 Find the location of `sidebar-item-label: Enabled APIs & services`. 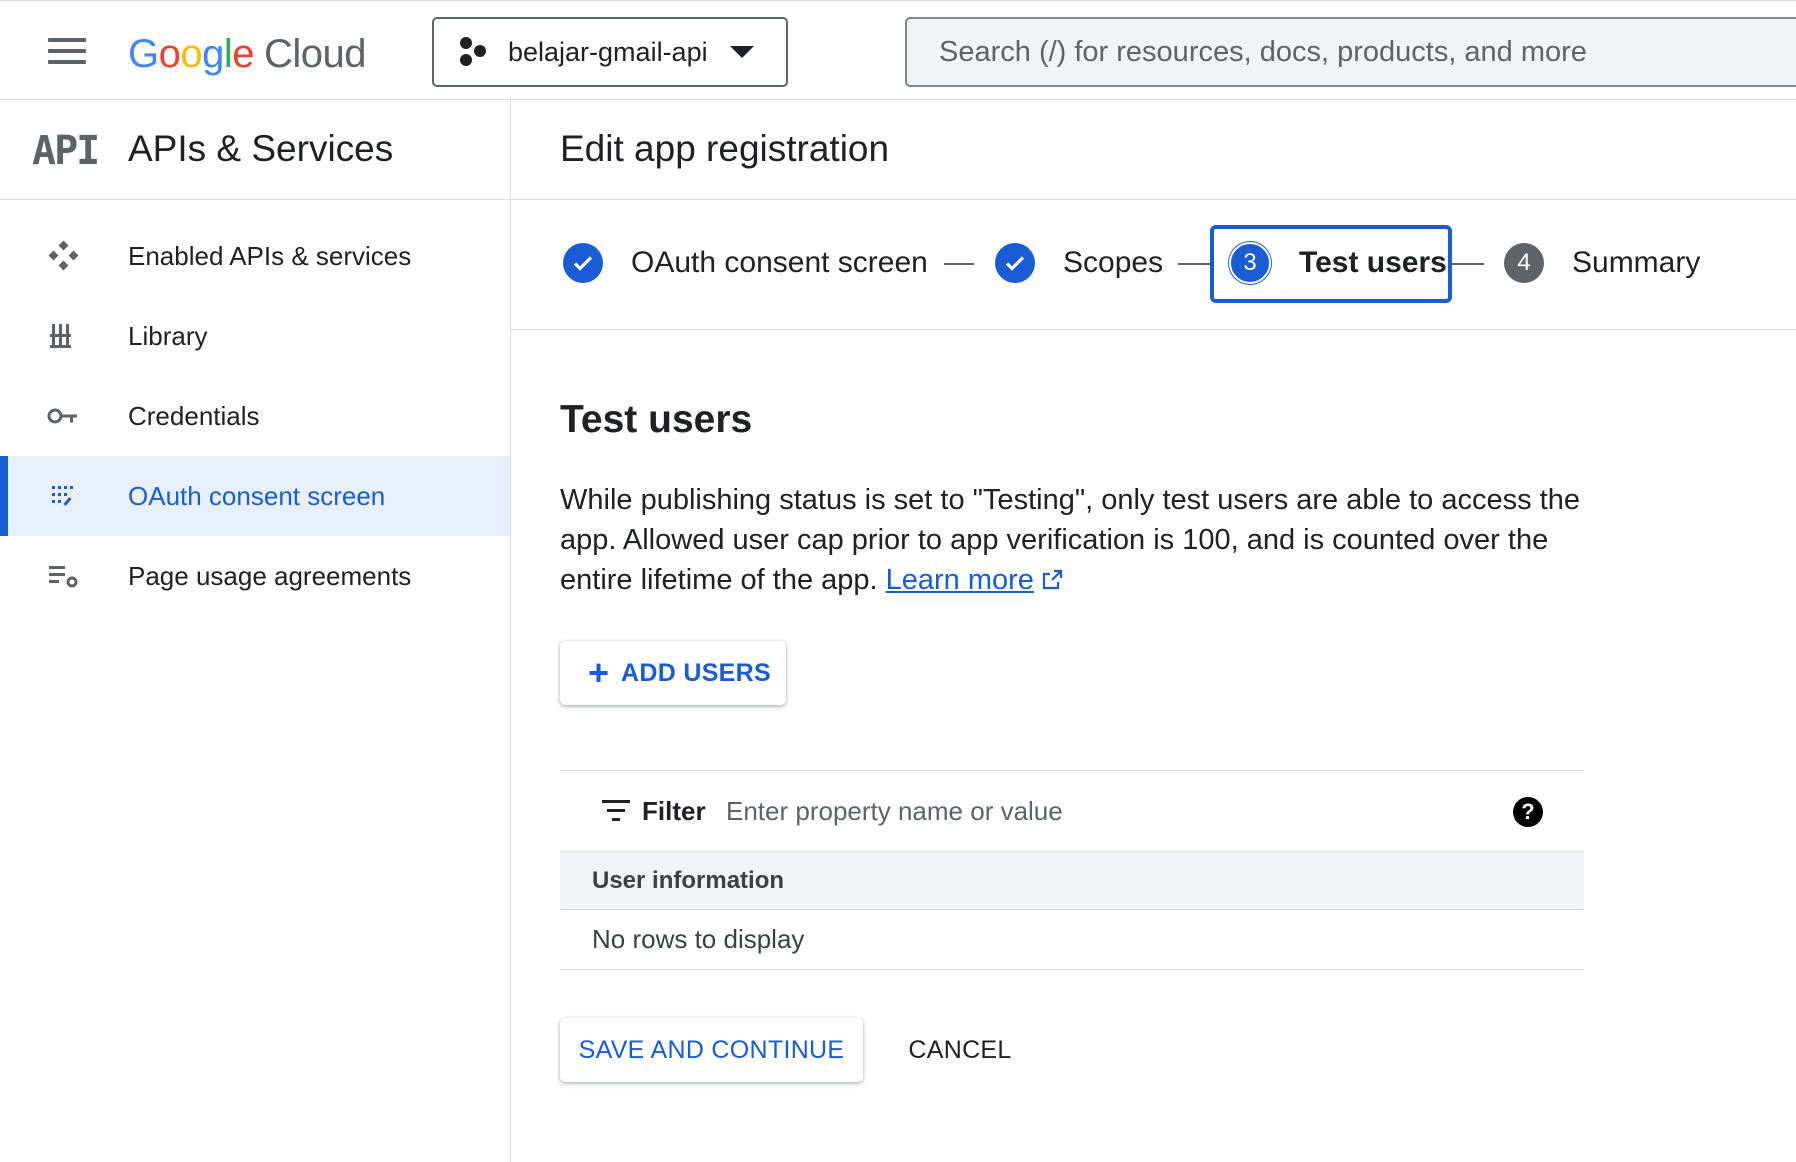

sidebar-item-label: Enabled APIs & services is located at coordinates (270, 255).